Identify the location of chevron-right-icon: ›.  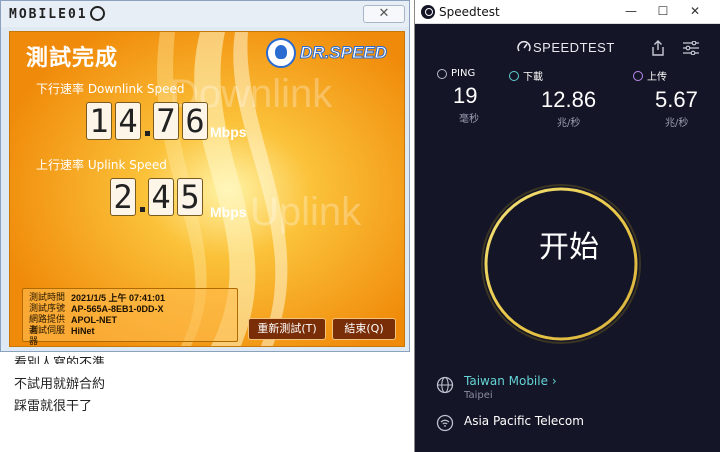
(554, 381).